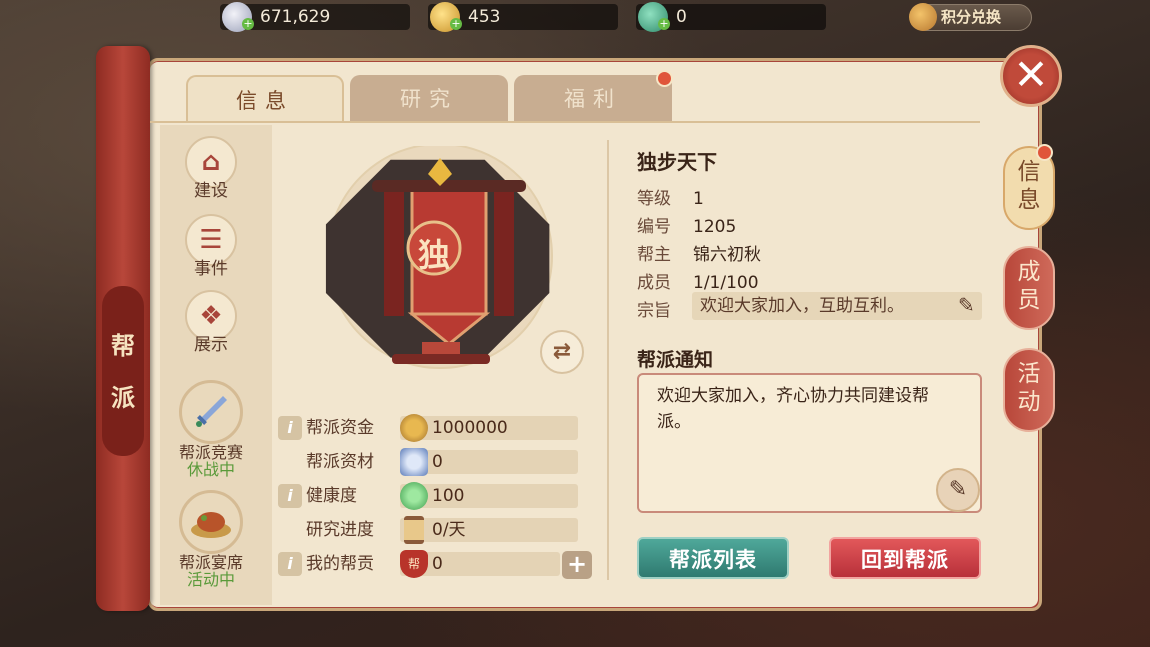 This screenshot has width=1150, height=647. I want to click on motto-field: 欢迎大家加入，互助互利。, so click(837, 306).